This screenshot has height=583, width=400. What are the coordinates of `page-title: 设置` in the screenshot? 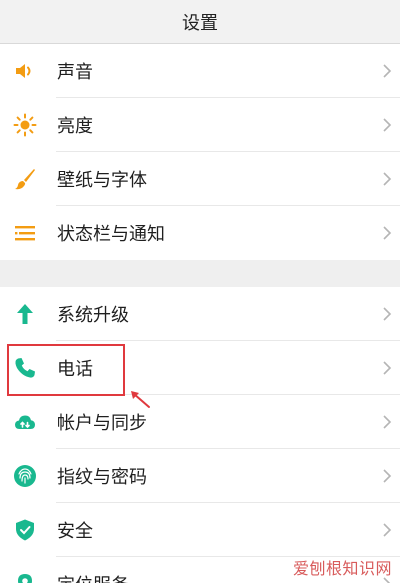 It's located at (200, 23).